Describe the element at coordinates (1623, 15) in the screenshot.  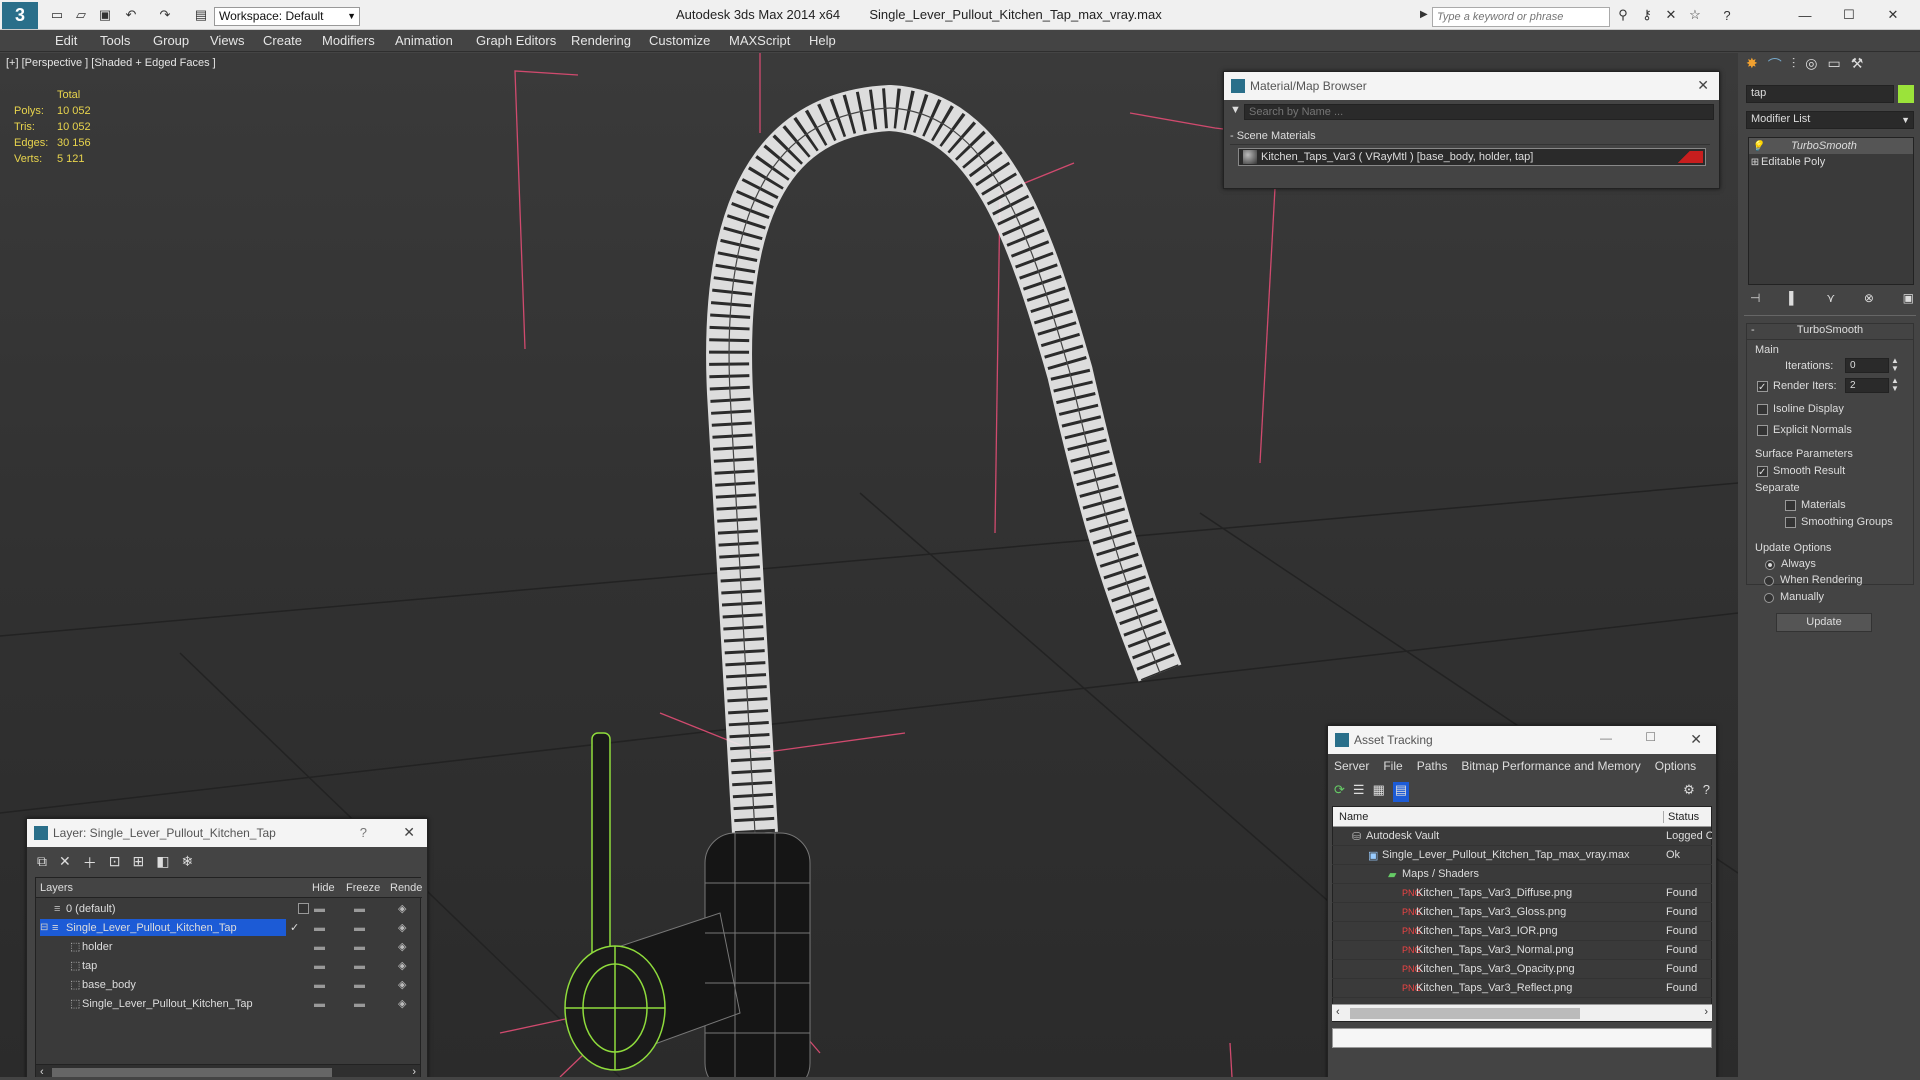
I see `binoculars-icon: ⚲` at that location.